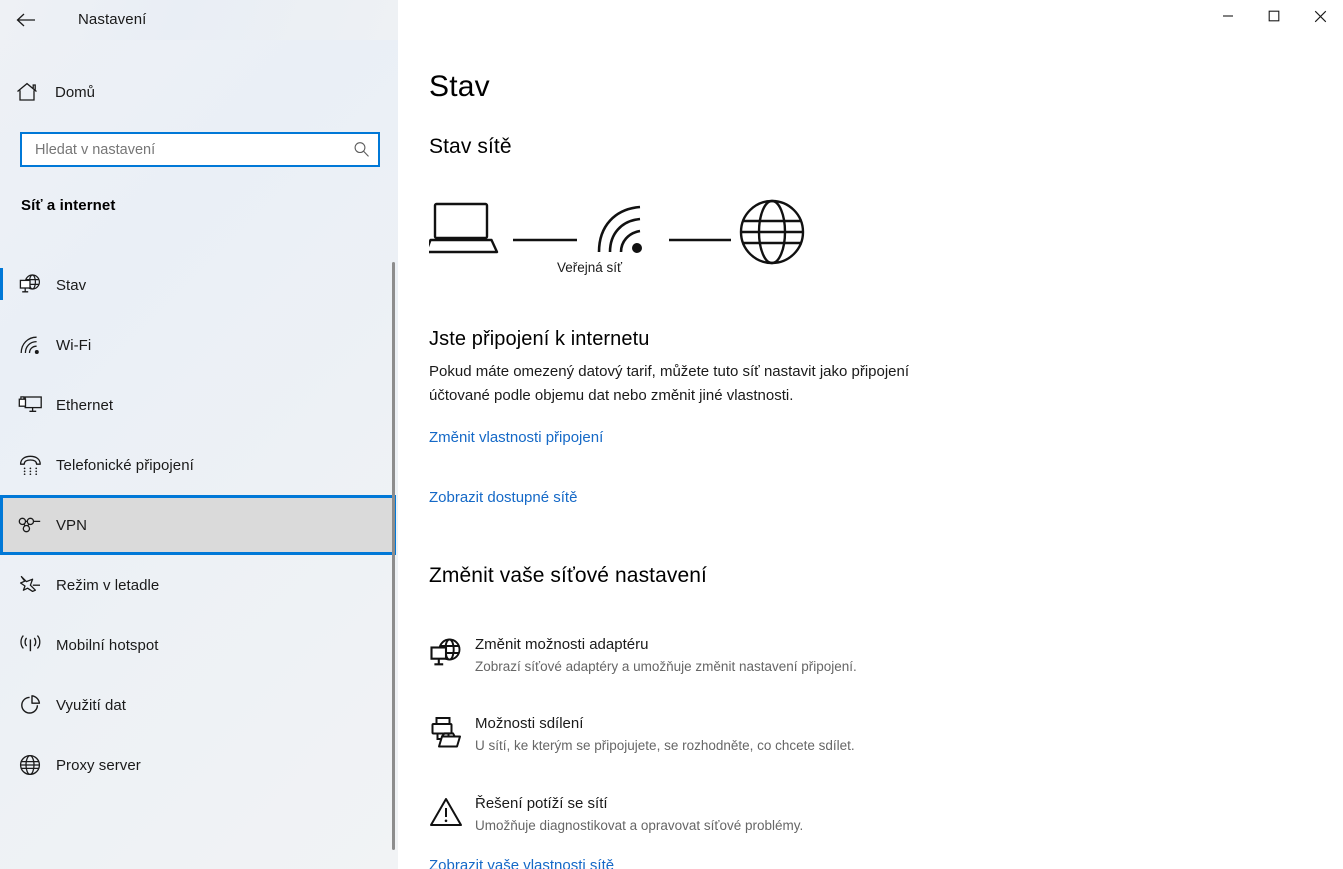 This screenshot has width=1343, height=869. What do you see at coordinates (452, 731) in the screenshot?
I see `sharing-printer-icon` at bounding box center [452, 731].